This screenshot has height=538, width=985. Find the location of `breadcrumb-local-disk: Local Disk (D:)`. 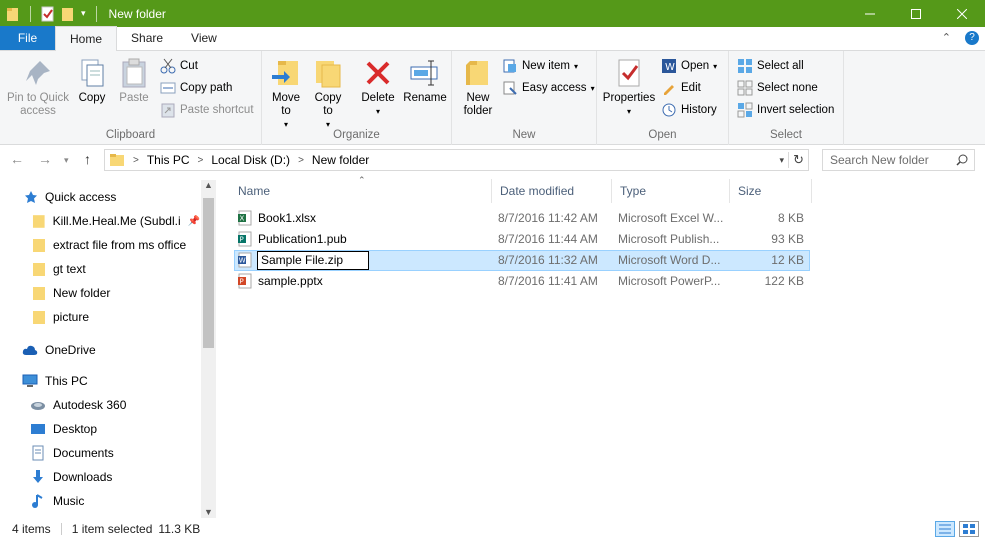

breadcrumb-local-disk: Local Disk (D:) is located at coordinates (250, 160).